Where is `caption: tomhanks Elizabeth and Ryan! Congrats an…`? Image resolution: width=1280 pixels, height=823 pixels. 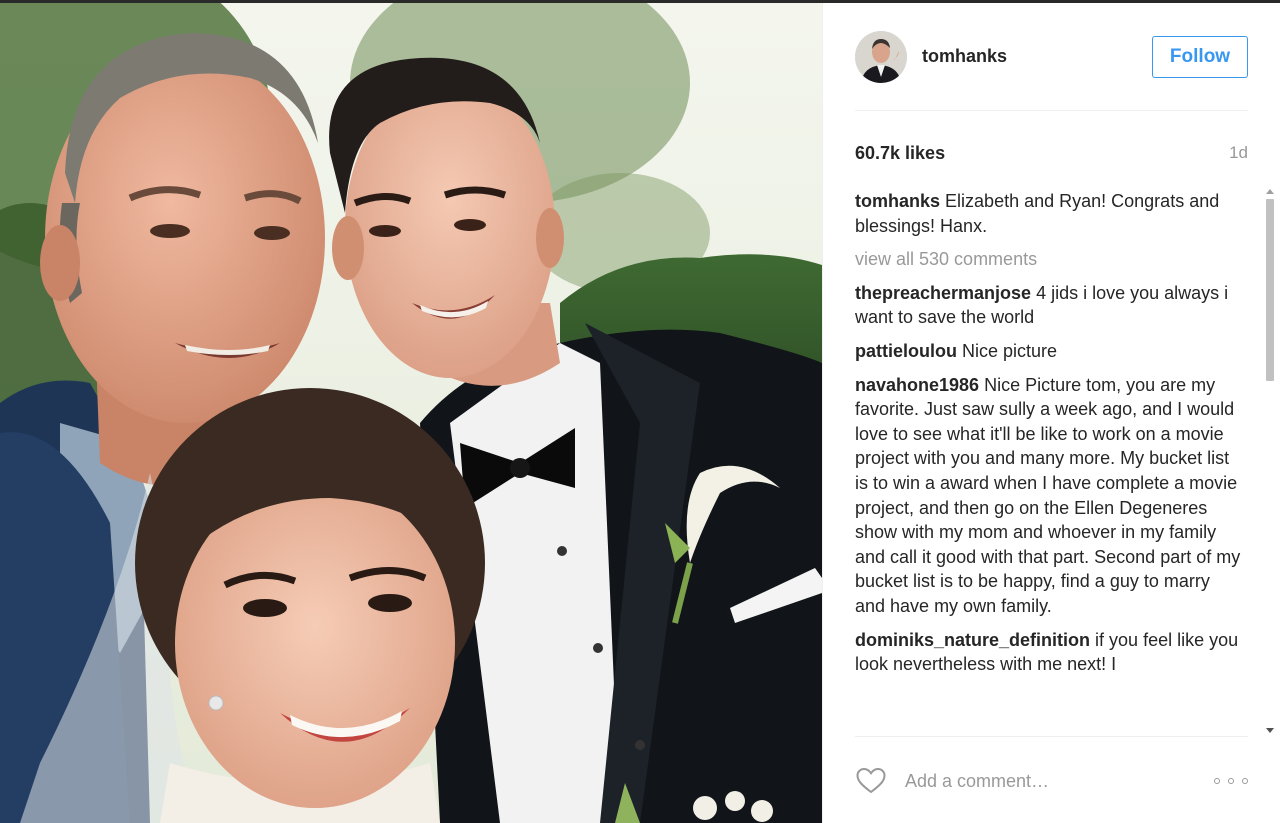
caption: tomhanks Elizabeth and Ryan! Congrats an… is located at coordinates (1055, 213).